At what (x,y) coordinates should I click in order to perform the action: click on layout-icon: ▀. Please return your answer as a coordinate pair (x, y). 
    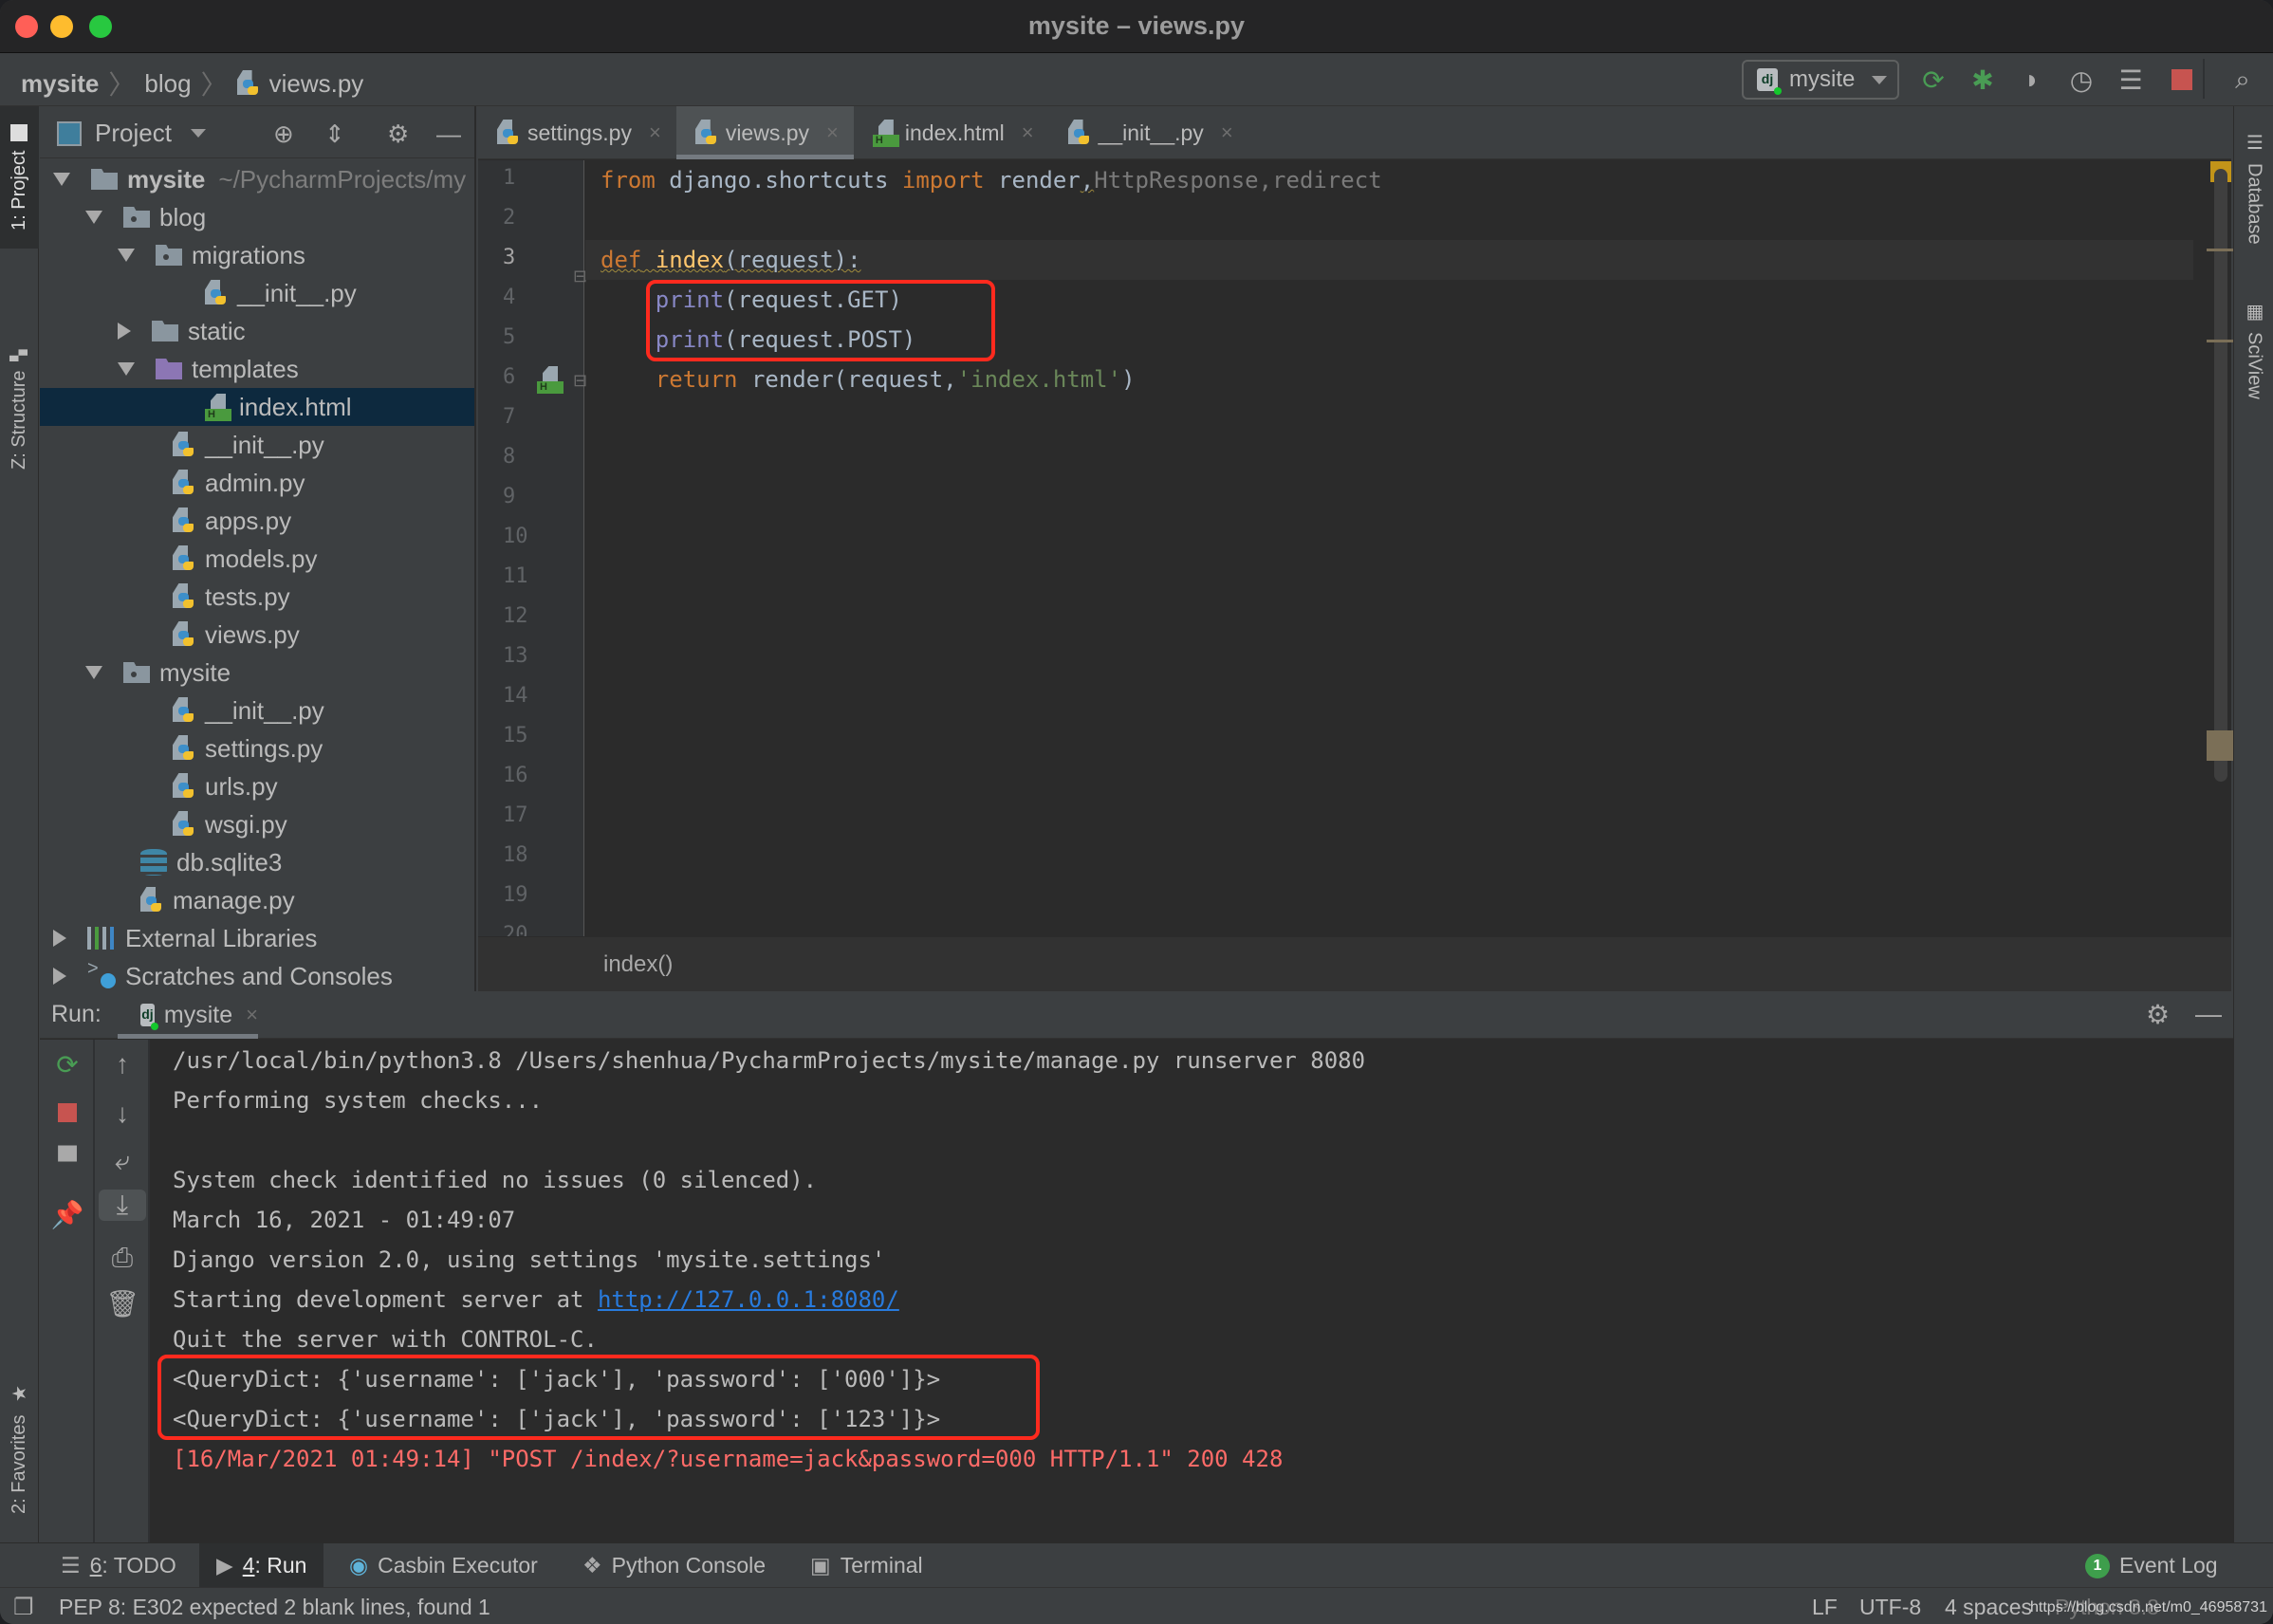
    Looking at the image, I should click on (67, 1161).